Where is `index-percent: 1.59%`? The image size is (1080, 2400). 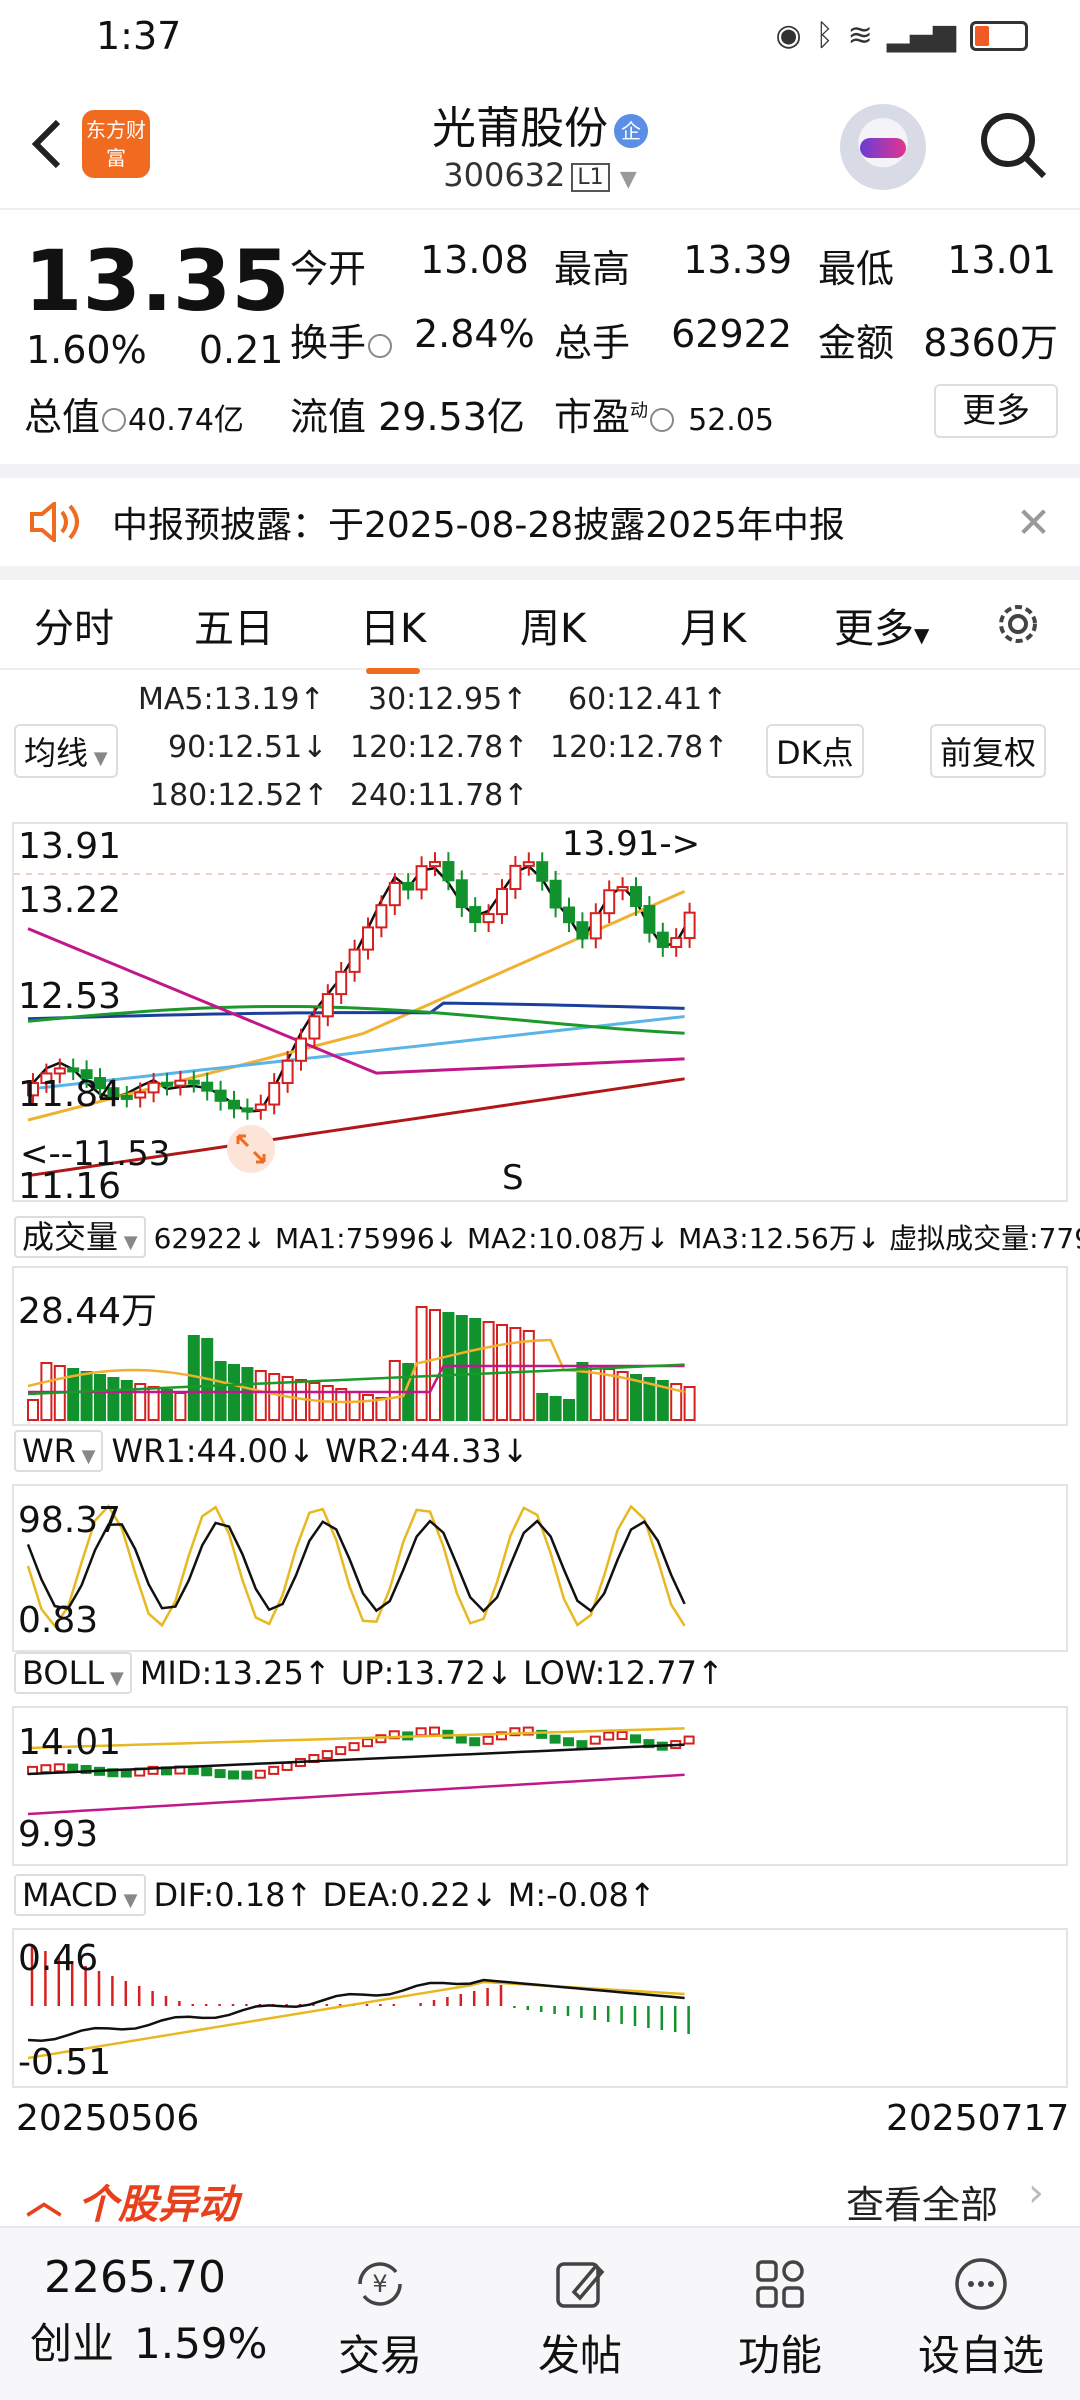 index-percent: 1.59% is located at coordinates (201, 2343).